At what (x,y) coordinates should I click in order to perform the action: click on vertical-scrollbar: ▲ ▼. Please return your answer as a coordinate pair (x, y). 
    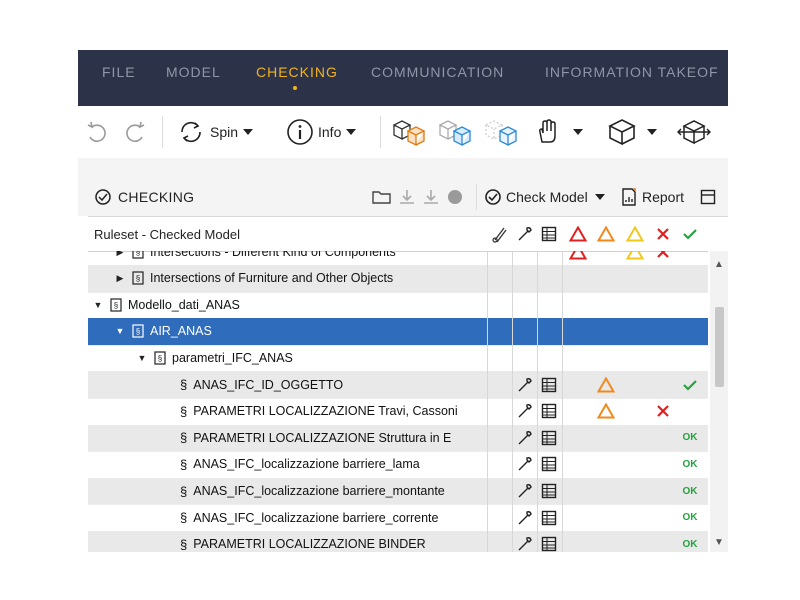
    Looking at the image, I should click on (719, 401).